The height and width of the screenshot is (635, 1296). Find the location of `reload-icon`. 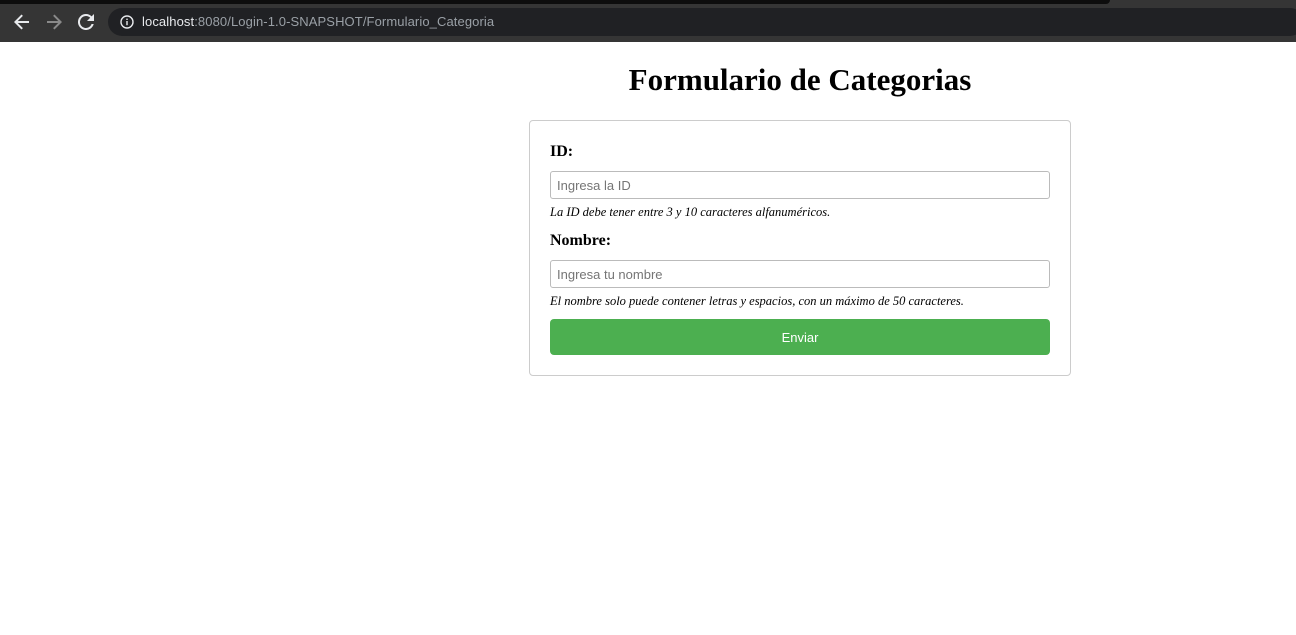

reload-icon is located at coordinates (86, 22).